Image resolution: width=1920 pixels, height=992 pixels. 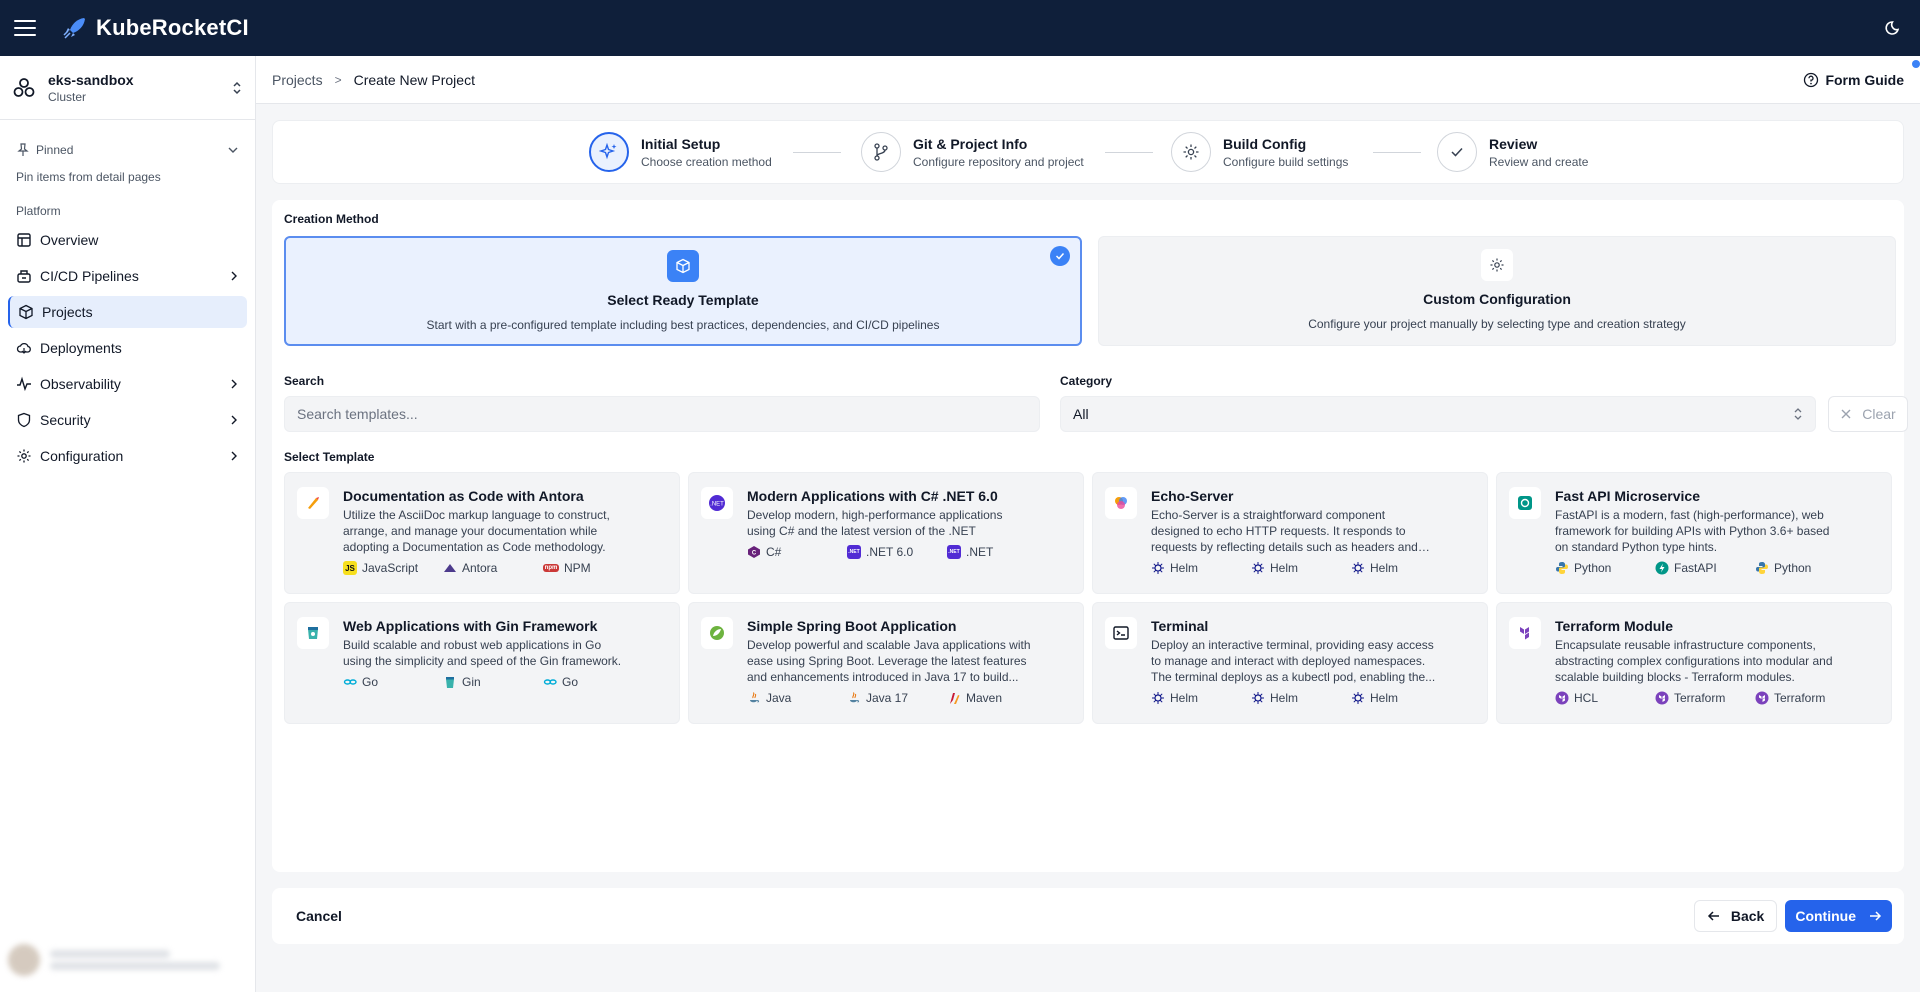 I want to click on sidebar-item-label: Configuration, so click(x=82, y=456).